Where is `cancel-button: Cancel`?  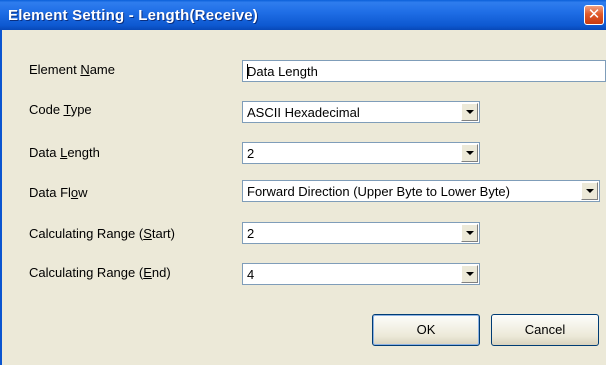 cancel-button: Cancel is located at coordinates (545, 330).